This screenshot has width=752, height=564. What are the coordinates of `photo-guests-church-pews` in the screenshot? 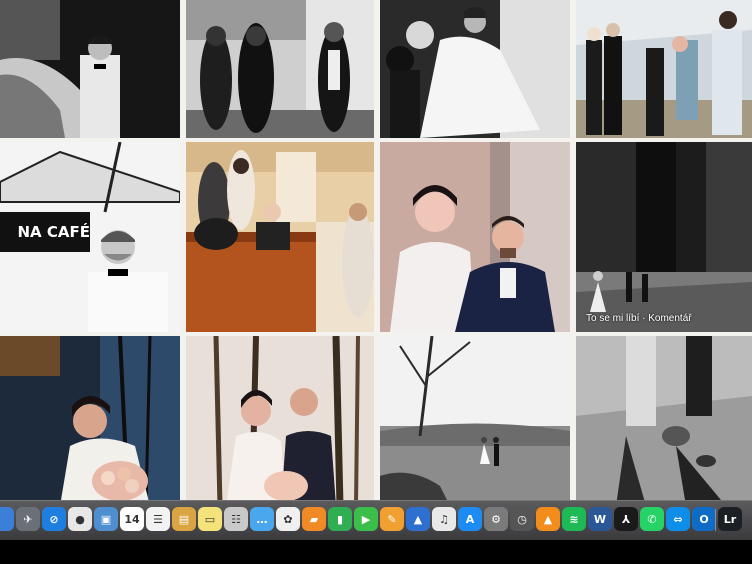 It's located at (280, 237).